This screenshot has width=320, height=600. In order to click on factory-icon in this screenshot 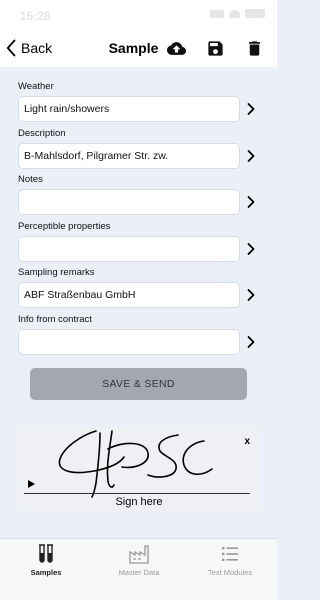, I will do `click(139, 554)`.